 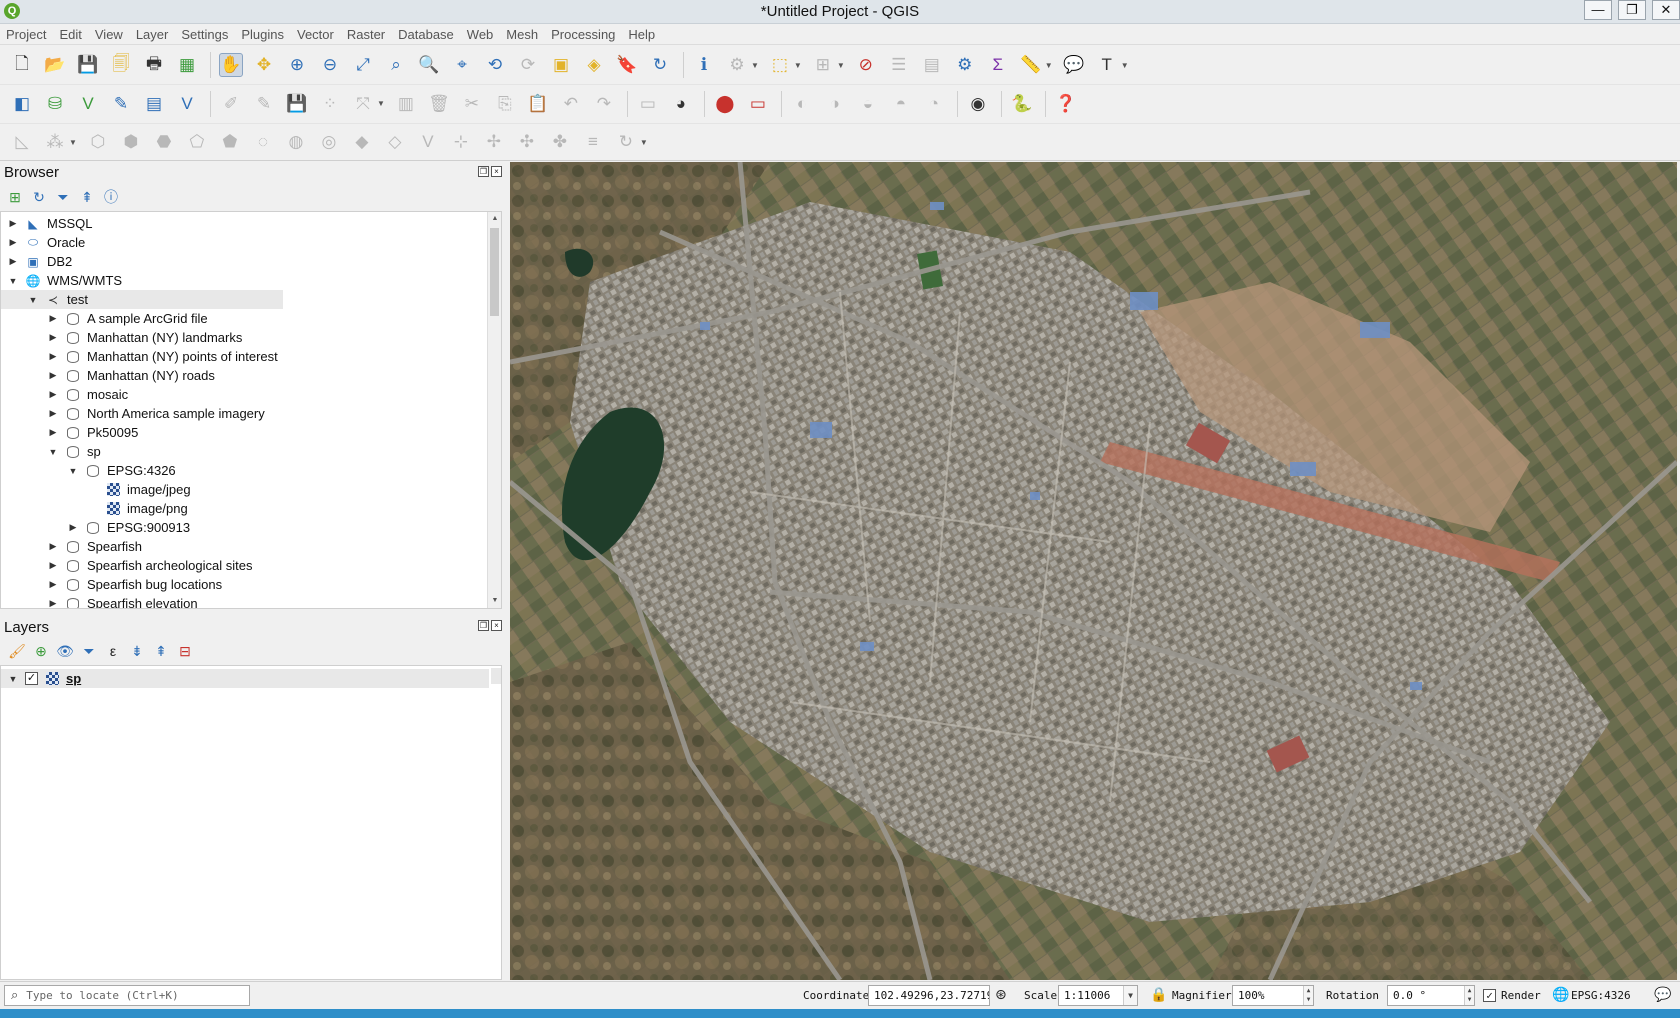 I want to click on save-project-icon: 💾, so click(x=88, y=65).